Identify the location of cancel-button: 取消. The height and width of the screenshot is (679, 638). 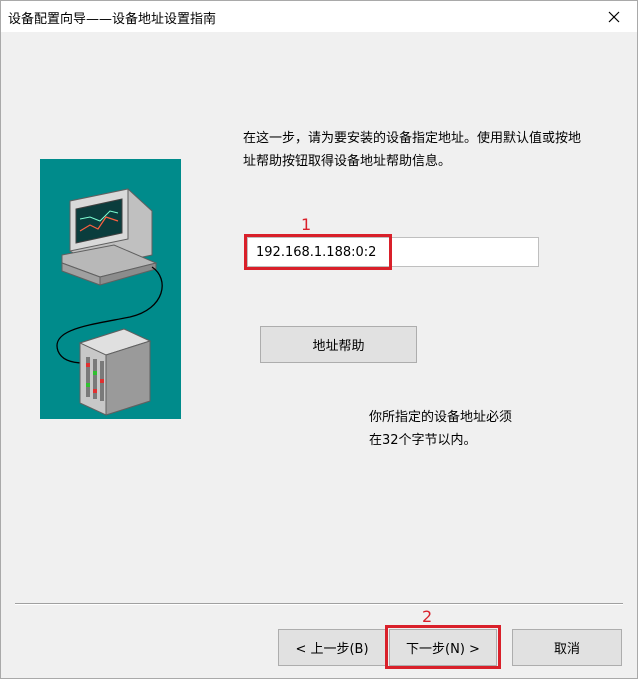
(567, 647).